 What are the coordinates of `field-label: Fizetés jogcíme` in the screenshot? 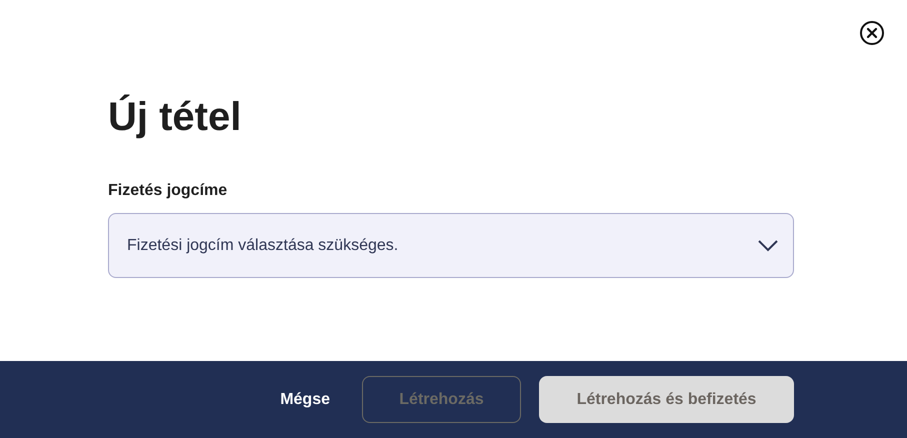 It's located at (168, 191).